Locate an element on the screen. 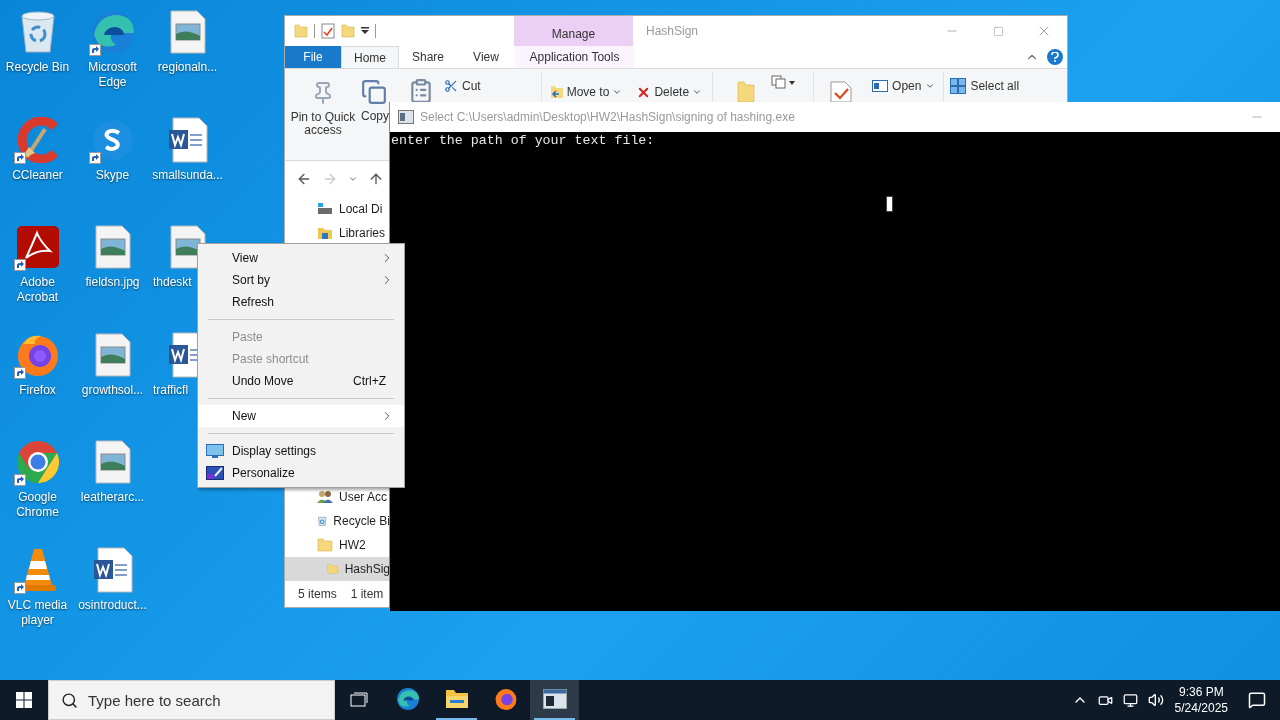 This screenshot has height=720, width=1280. skype-icon is located at coordinates (112, 139).